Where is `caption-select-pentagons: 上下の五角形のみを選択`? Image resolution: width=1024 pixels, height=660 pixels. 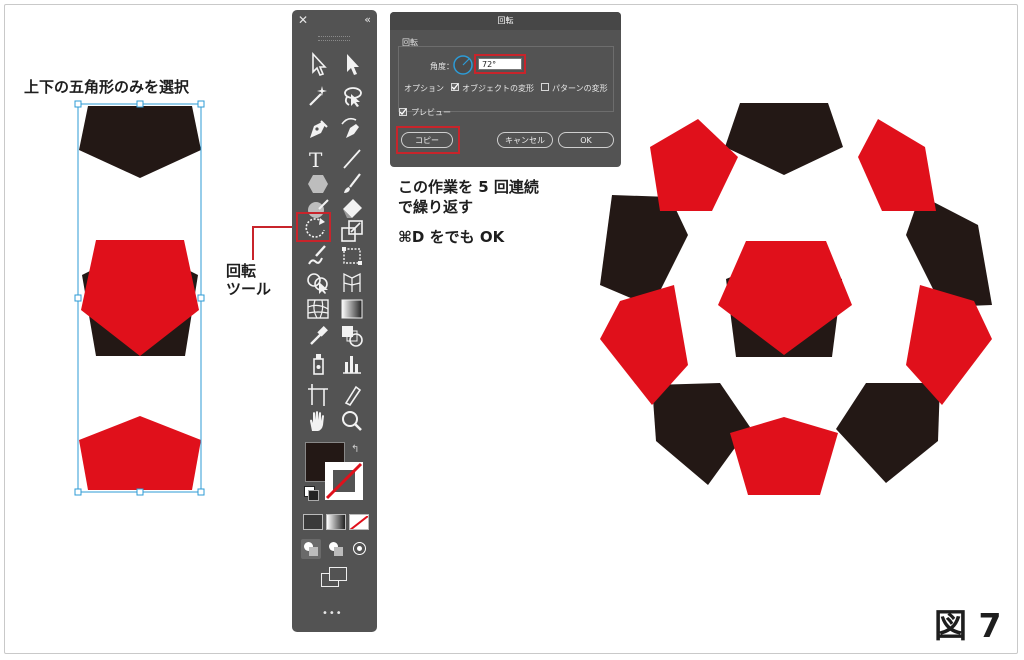 caption-select-pentagons: 上下の五角形のみを選択 is located at coordinates (107, 87).